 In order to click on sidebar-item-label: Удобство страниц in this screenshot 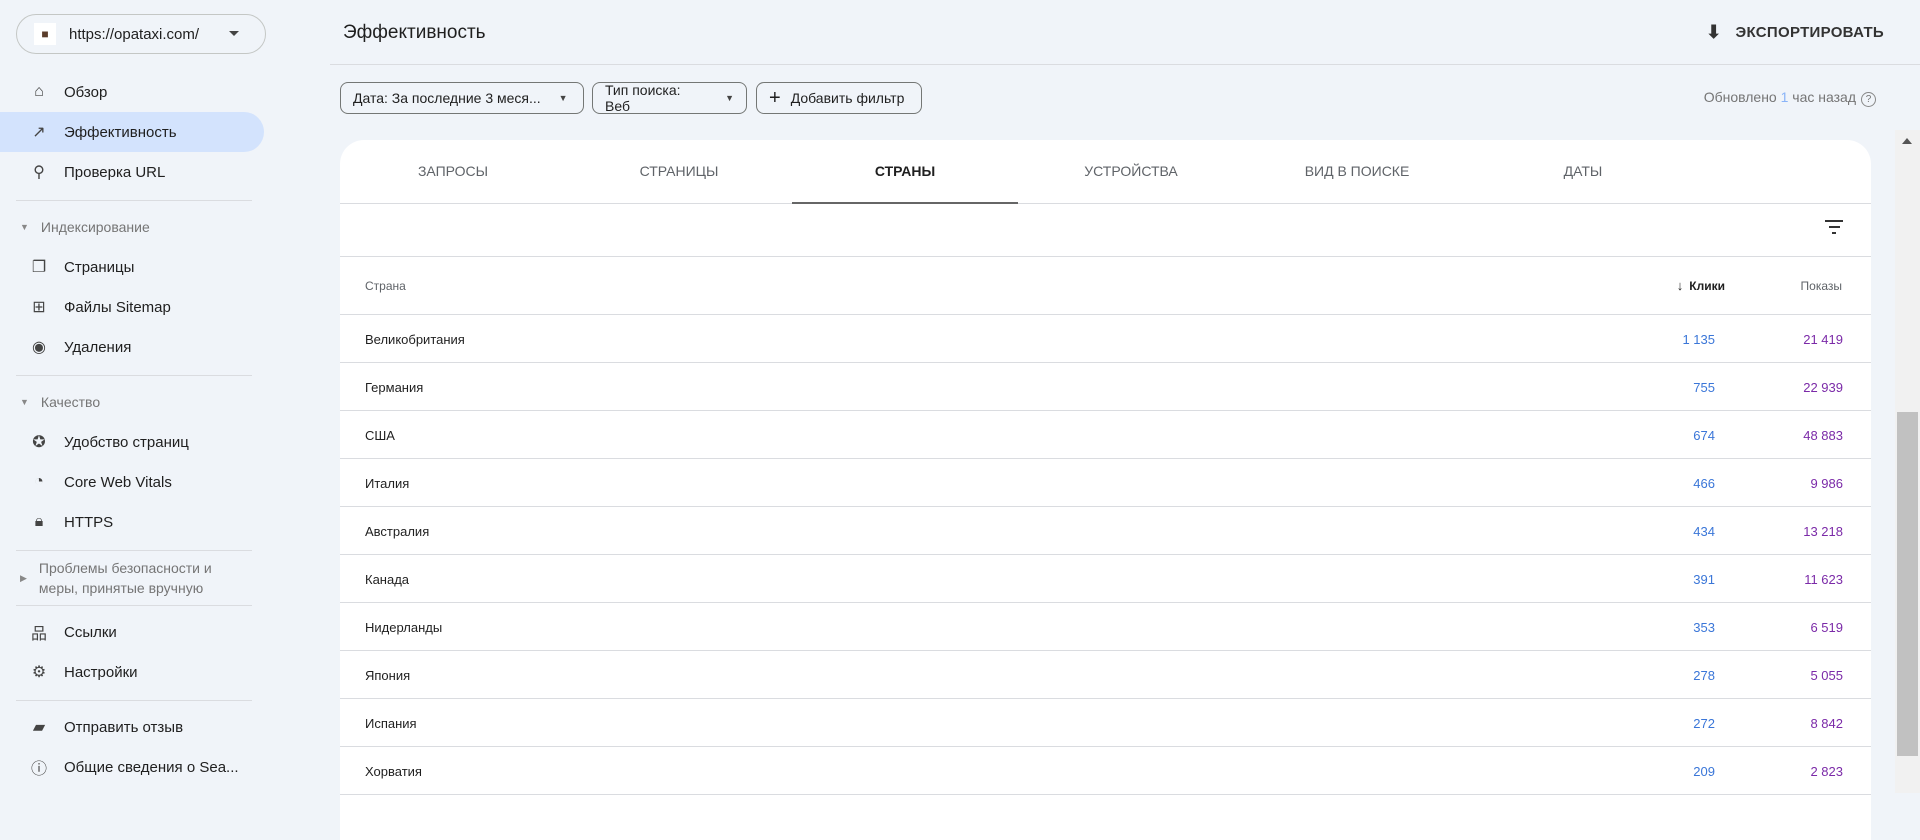, I will do `click(126, 442)`.